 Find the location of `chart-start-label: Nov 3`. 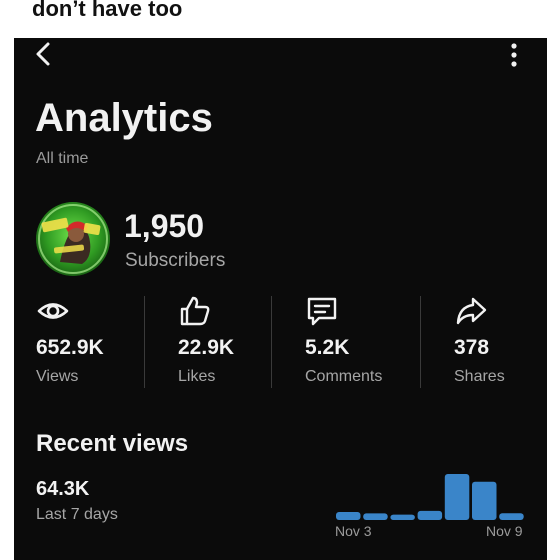

chart-start-label: Nov 3 is located at coordinates (353, 531).